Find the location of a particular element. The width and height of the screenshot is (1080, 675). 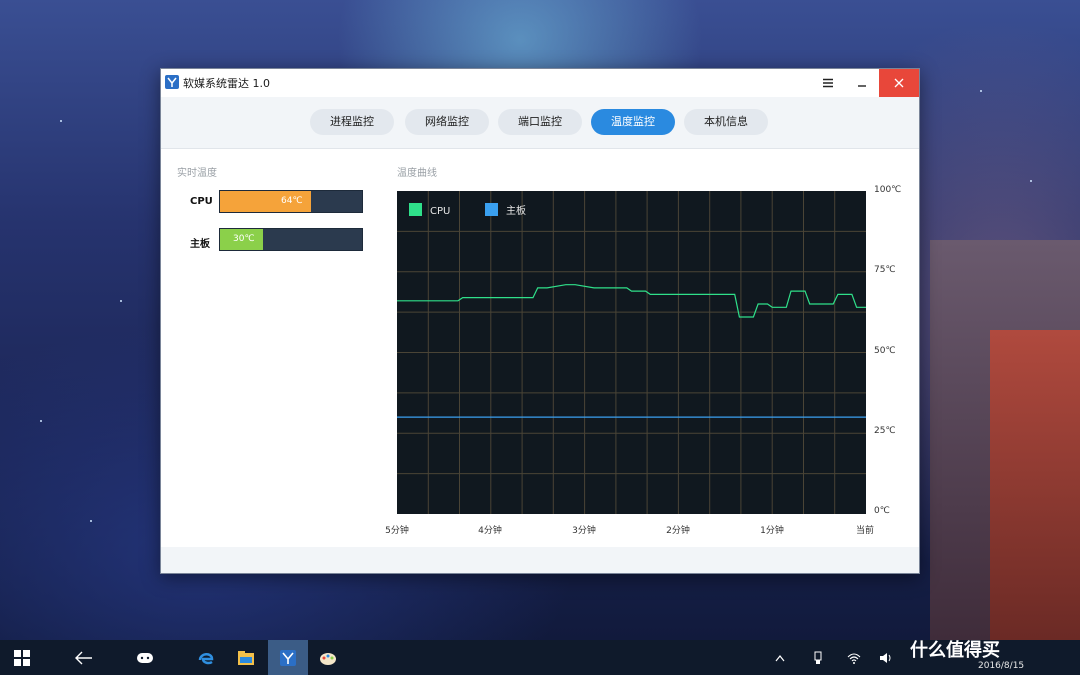

cpu-temp-bar: 64℃ is located at coordinates (291, 201).